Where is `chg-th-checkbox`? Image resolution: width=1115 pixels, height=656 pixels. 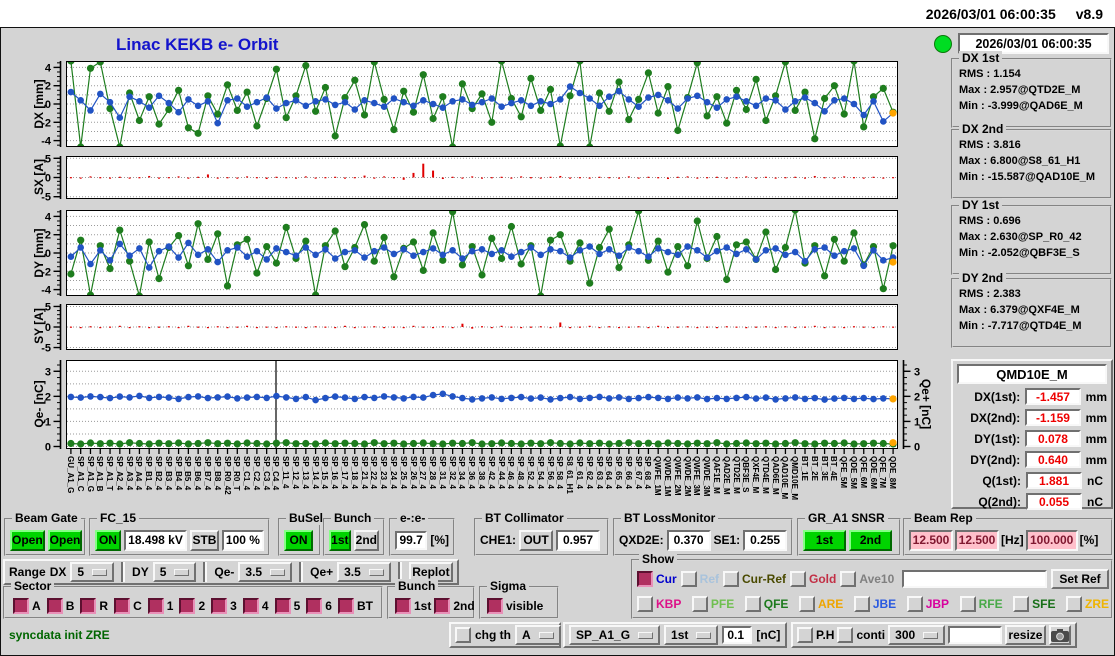
chg-th-checkbox is located at coordinates (463, 635).